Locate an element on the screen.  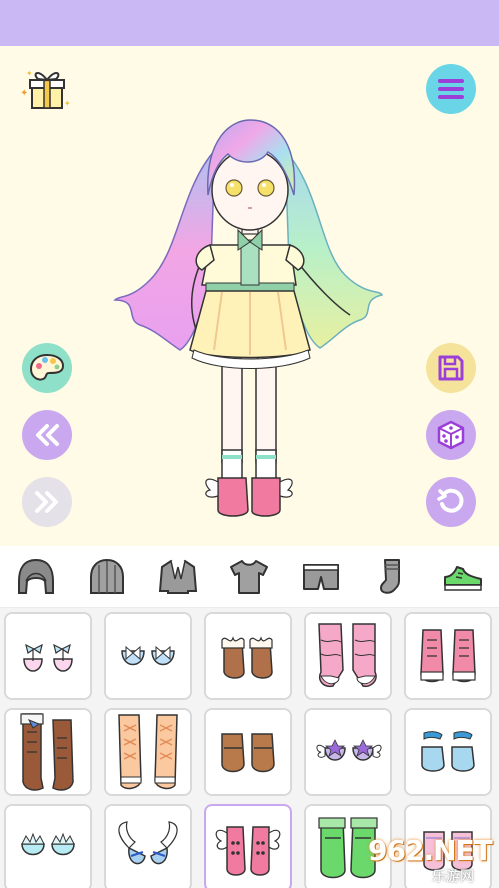
item-brown-fur-boots is located at coordinates (248, 656).